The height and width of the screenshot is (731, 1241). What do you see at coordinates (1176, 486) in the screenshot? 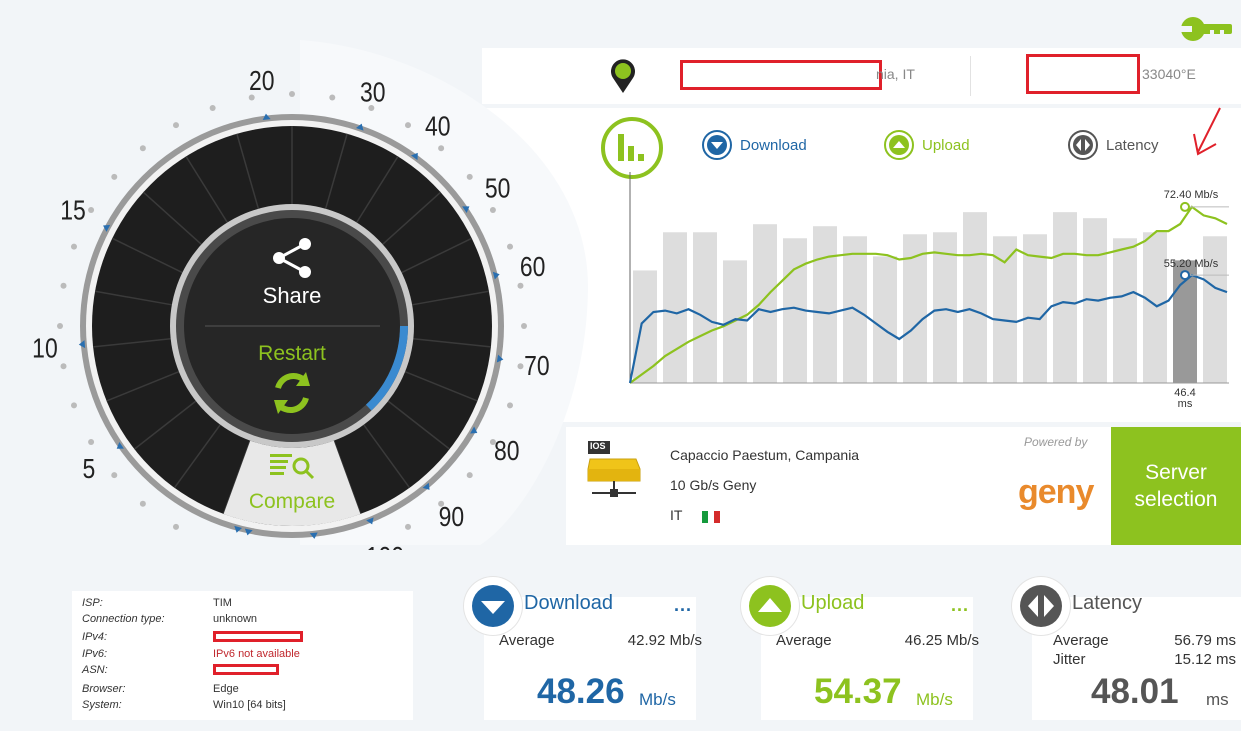
I see `server-selection-button: Server selection` at bounding box center [1176, 486].